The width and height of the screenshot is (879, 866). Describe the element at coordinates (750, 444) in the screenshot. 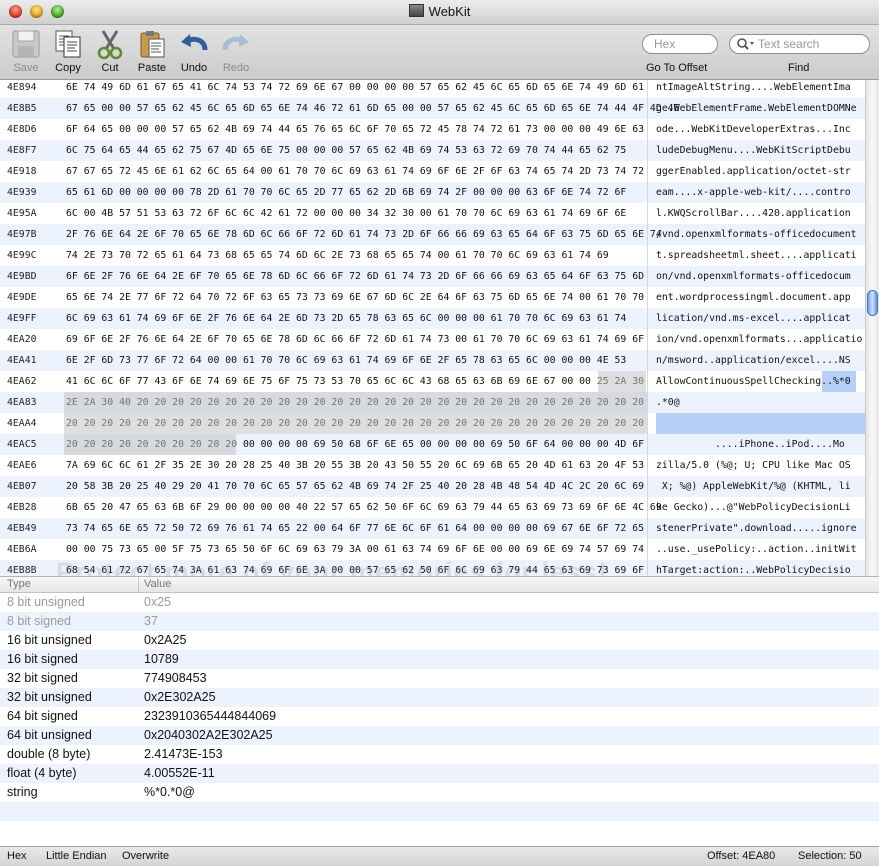

I see `hex-row-ascii: ....iPhone..iPod....Mo` at that location.